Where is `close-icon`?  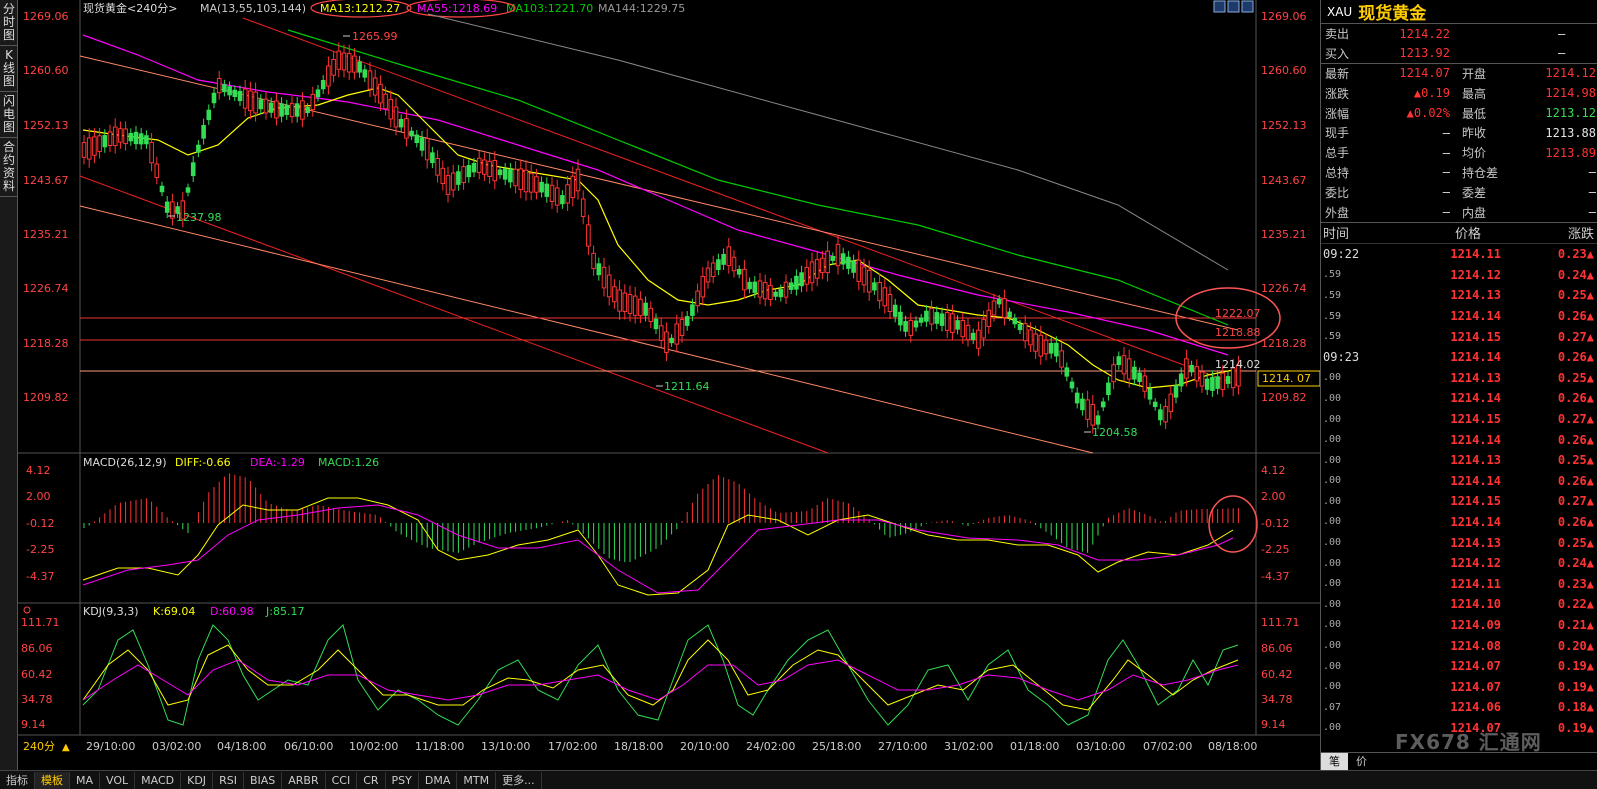
close-icon is located at coordinates (1247, 6).